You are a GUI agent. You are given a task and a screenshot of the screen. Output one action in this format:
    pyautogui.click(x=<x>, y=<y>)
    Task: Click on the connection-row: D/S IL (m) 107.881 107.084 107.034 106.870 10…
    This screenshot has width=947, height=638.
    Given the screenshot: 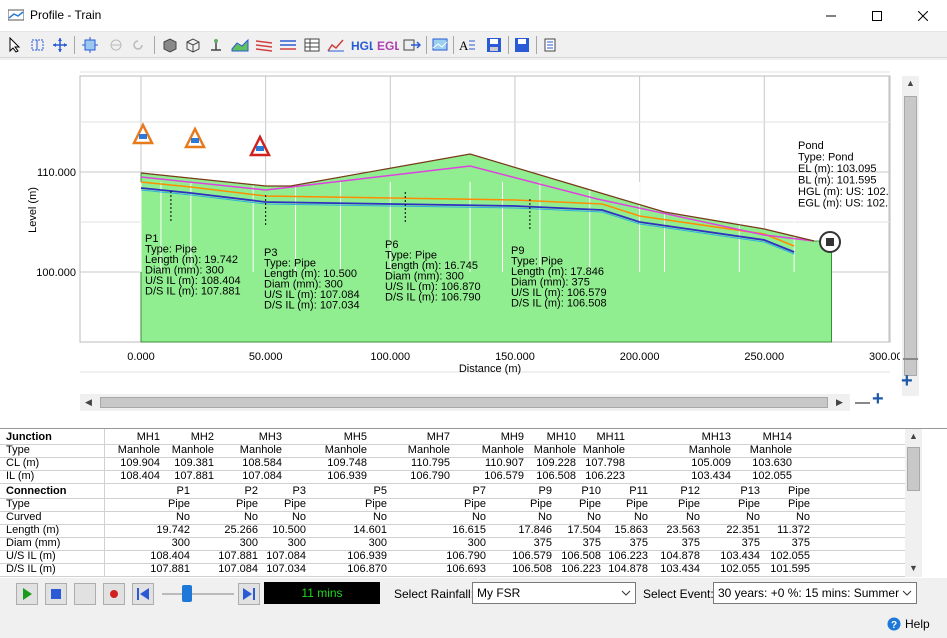 What is the action you would take?
    pyautogui.click(x=452, y=569)
    